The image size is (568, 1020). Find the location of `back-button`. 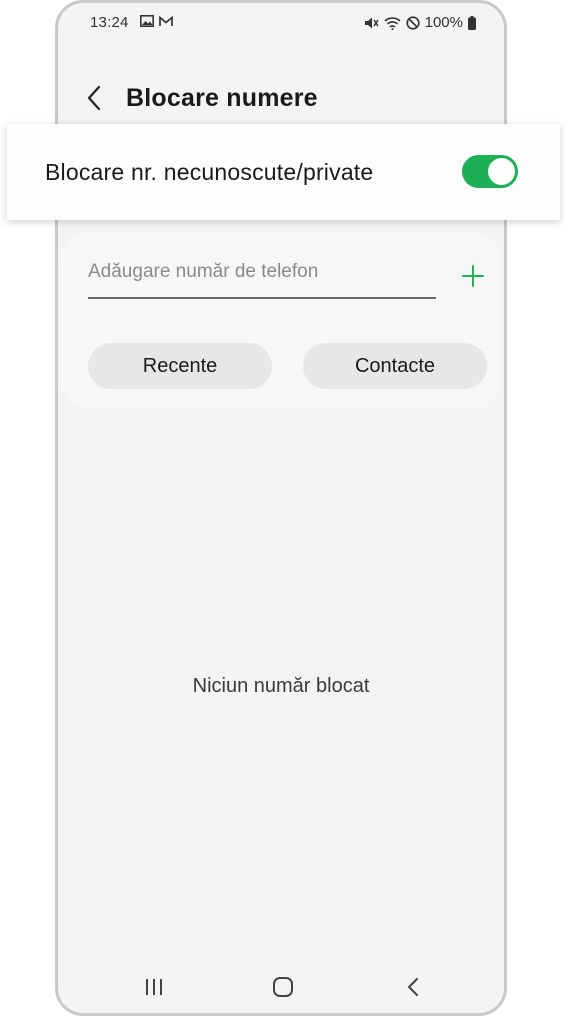

back-button is located at coordinates (95, 98).